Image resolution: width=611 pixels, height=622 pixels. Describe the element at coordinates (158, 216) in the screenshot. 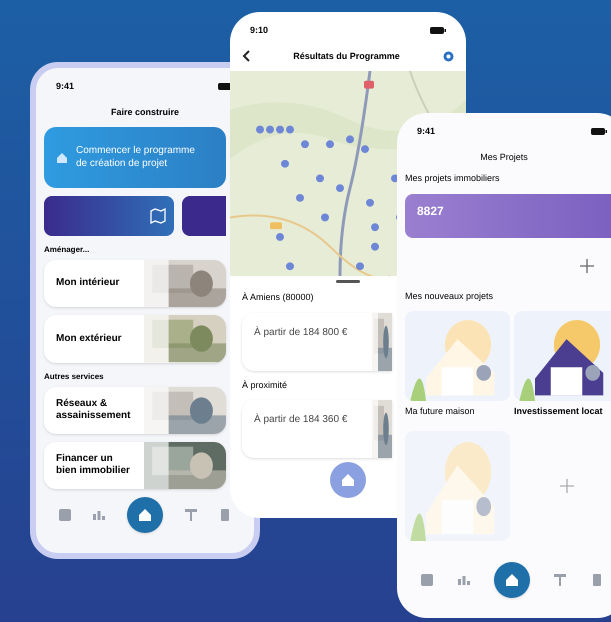

I see `map-icon` at that location.